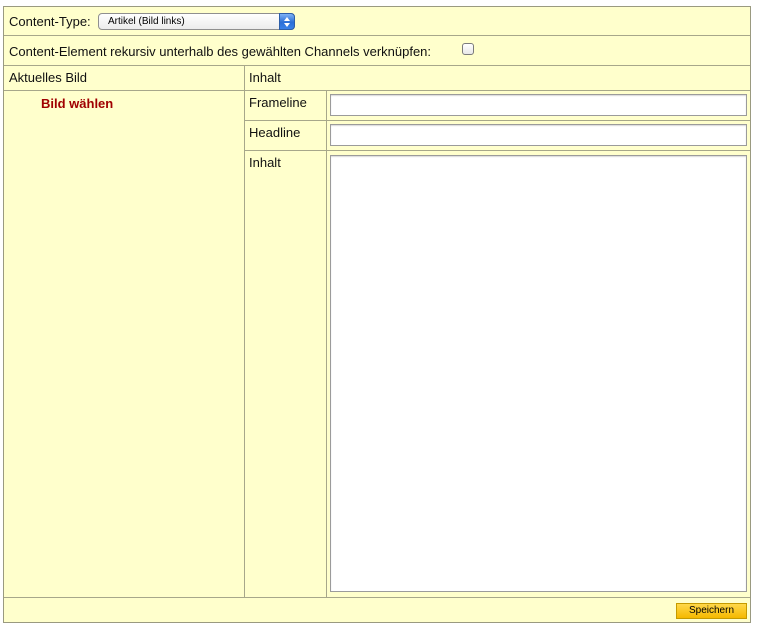 This screenshot has width=757, height=628. Describe the element at coordinates (146, 21) in the screenshot. I see `content-type-value: Artikel (Bild links)` at that location.